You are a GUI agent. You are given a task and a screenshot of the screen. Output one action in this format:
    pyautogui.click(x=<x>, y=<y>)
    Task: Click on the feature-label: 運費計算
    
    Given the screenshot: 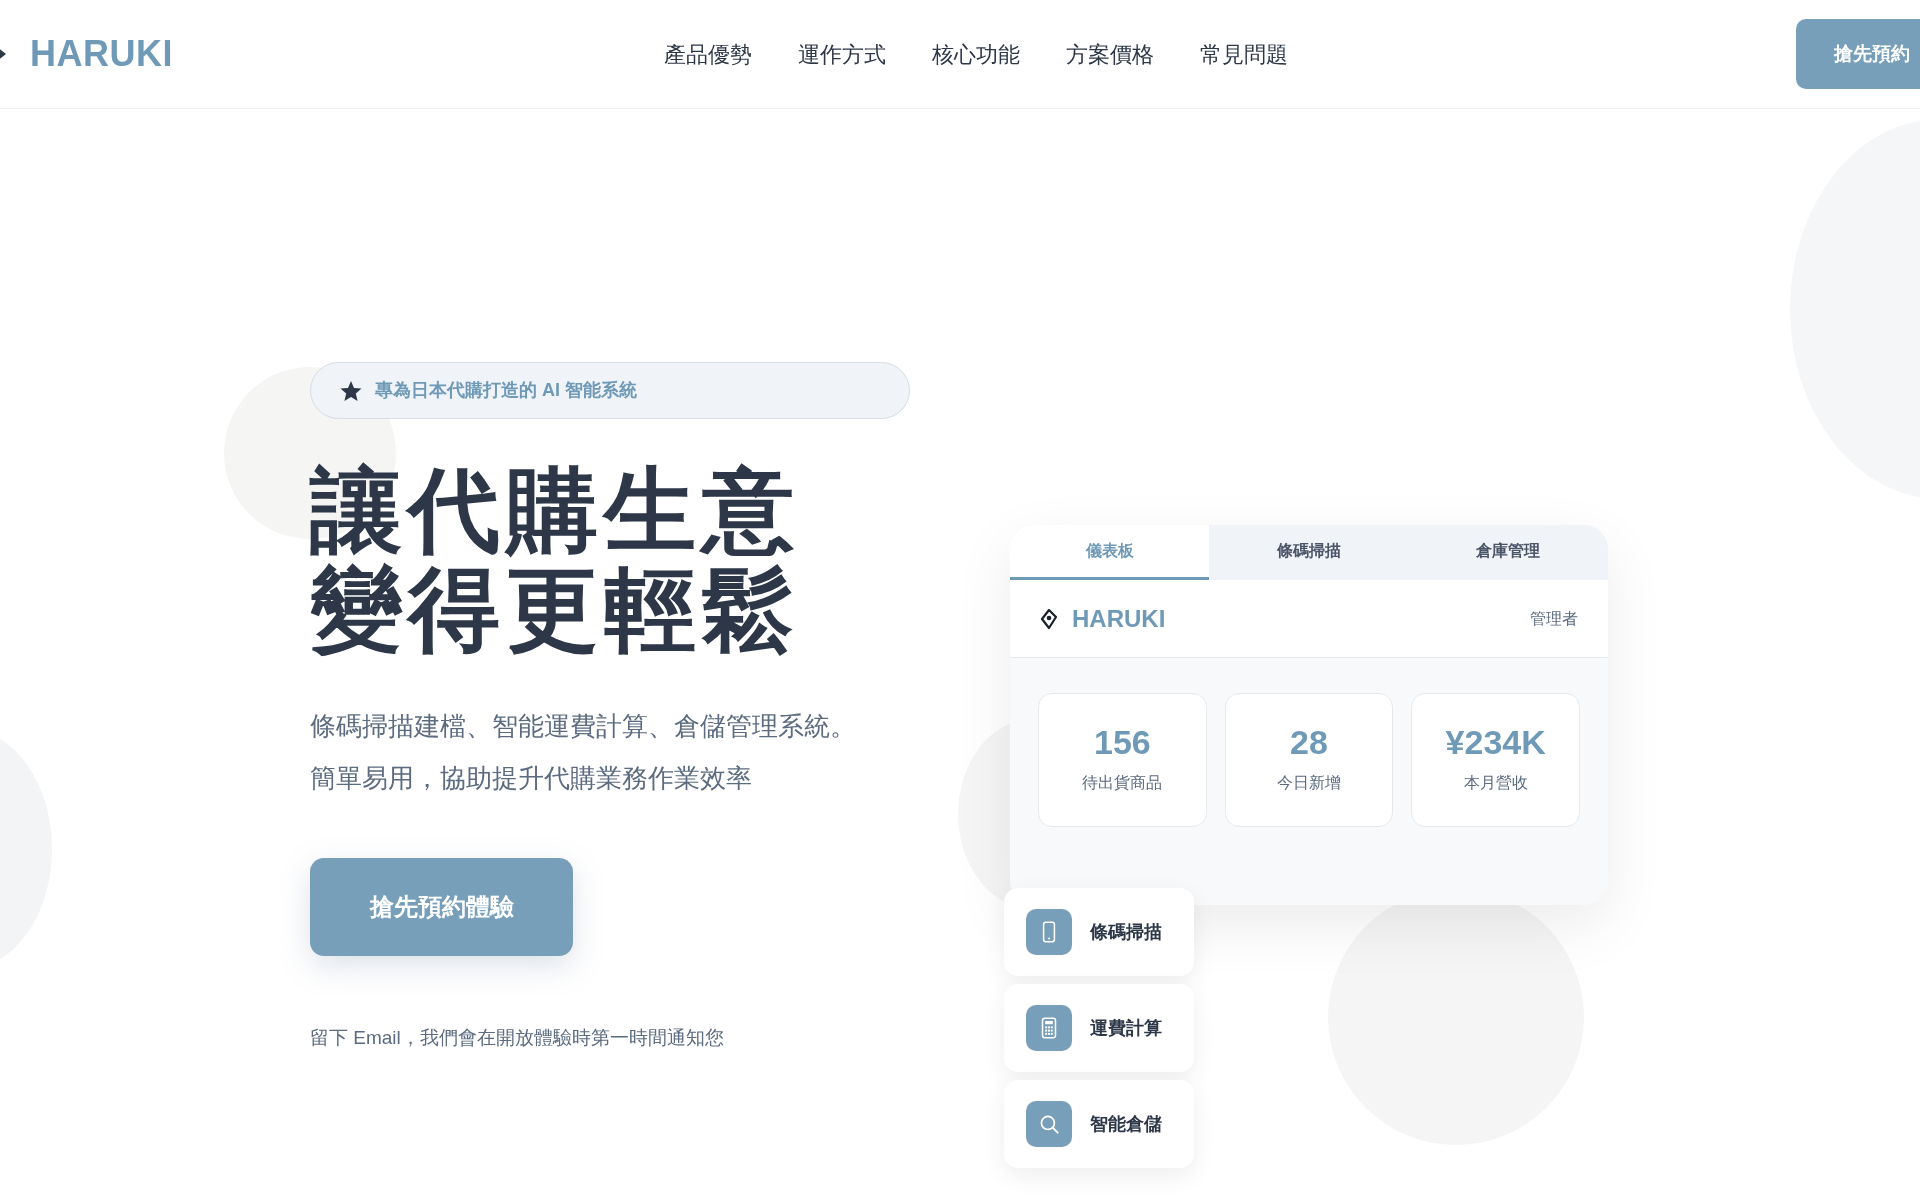 What is the action you would take?
    pyautogui.click(x=1126, y=1028)
    